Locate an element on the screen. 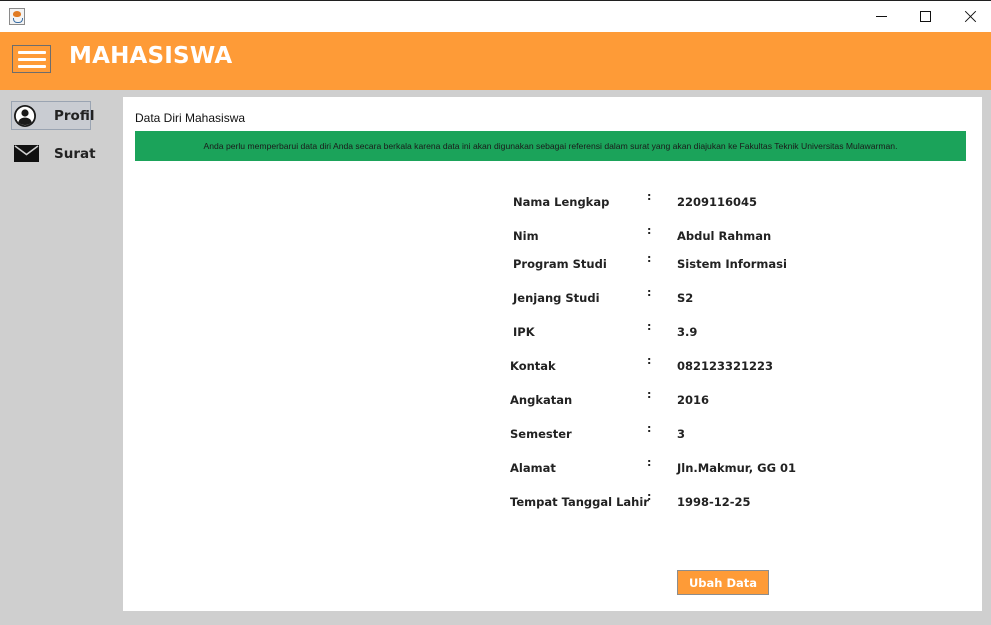 This screenshot has height=625, width=991. app-header: MAHASISWA is located at coordinates (495, 61).